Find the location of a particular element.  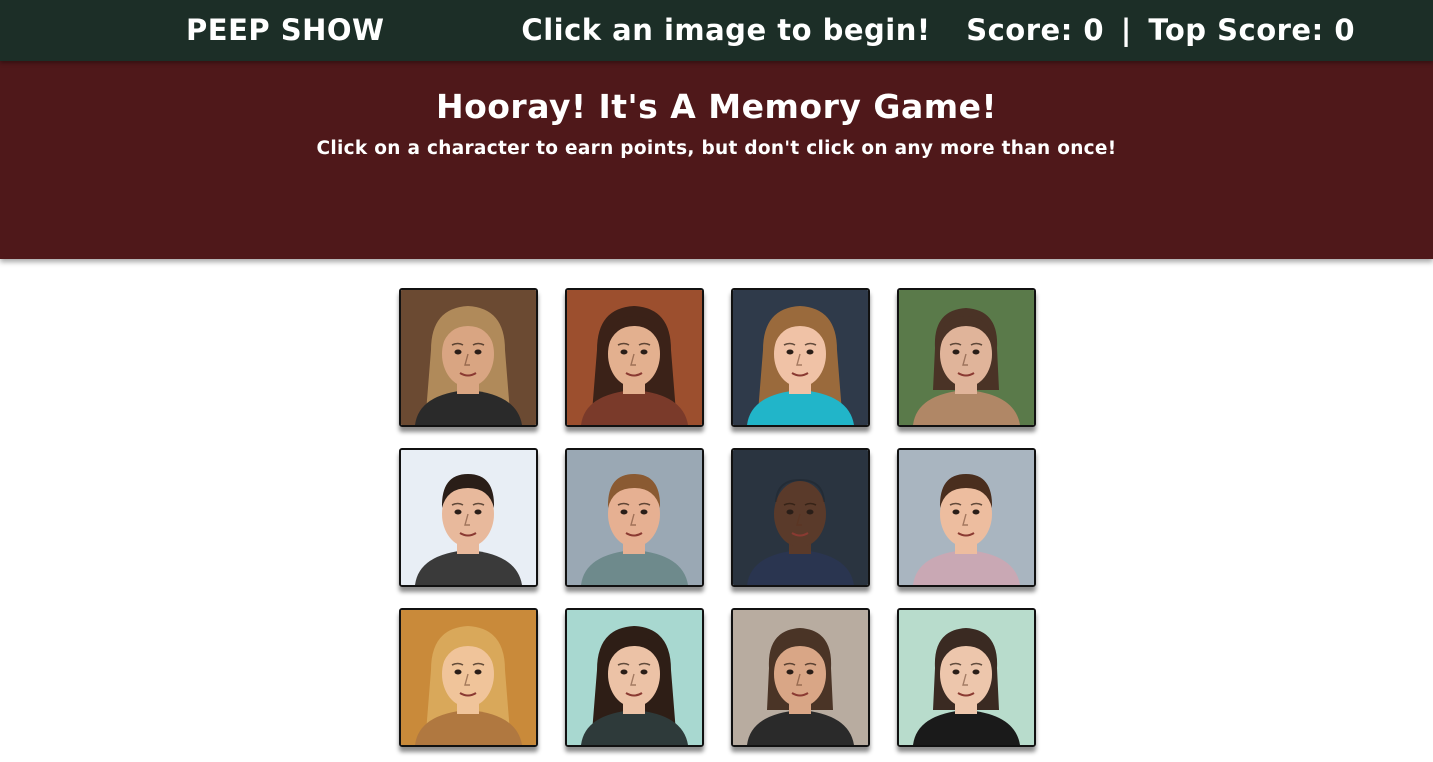

score-display: Score: 0 | Top Score: 0 is located at coordinates (1160, 30).